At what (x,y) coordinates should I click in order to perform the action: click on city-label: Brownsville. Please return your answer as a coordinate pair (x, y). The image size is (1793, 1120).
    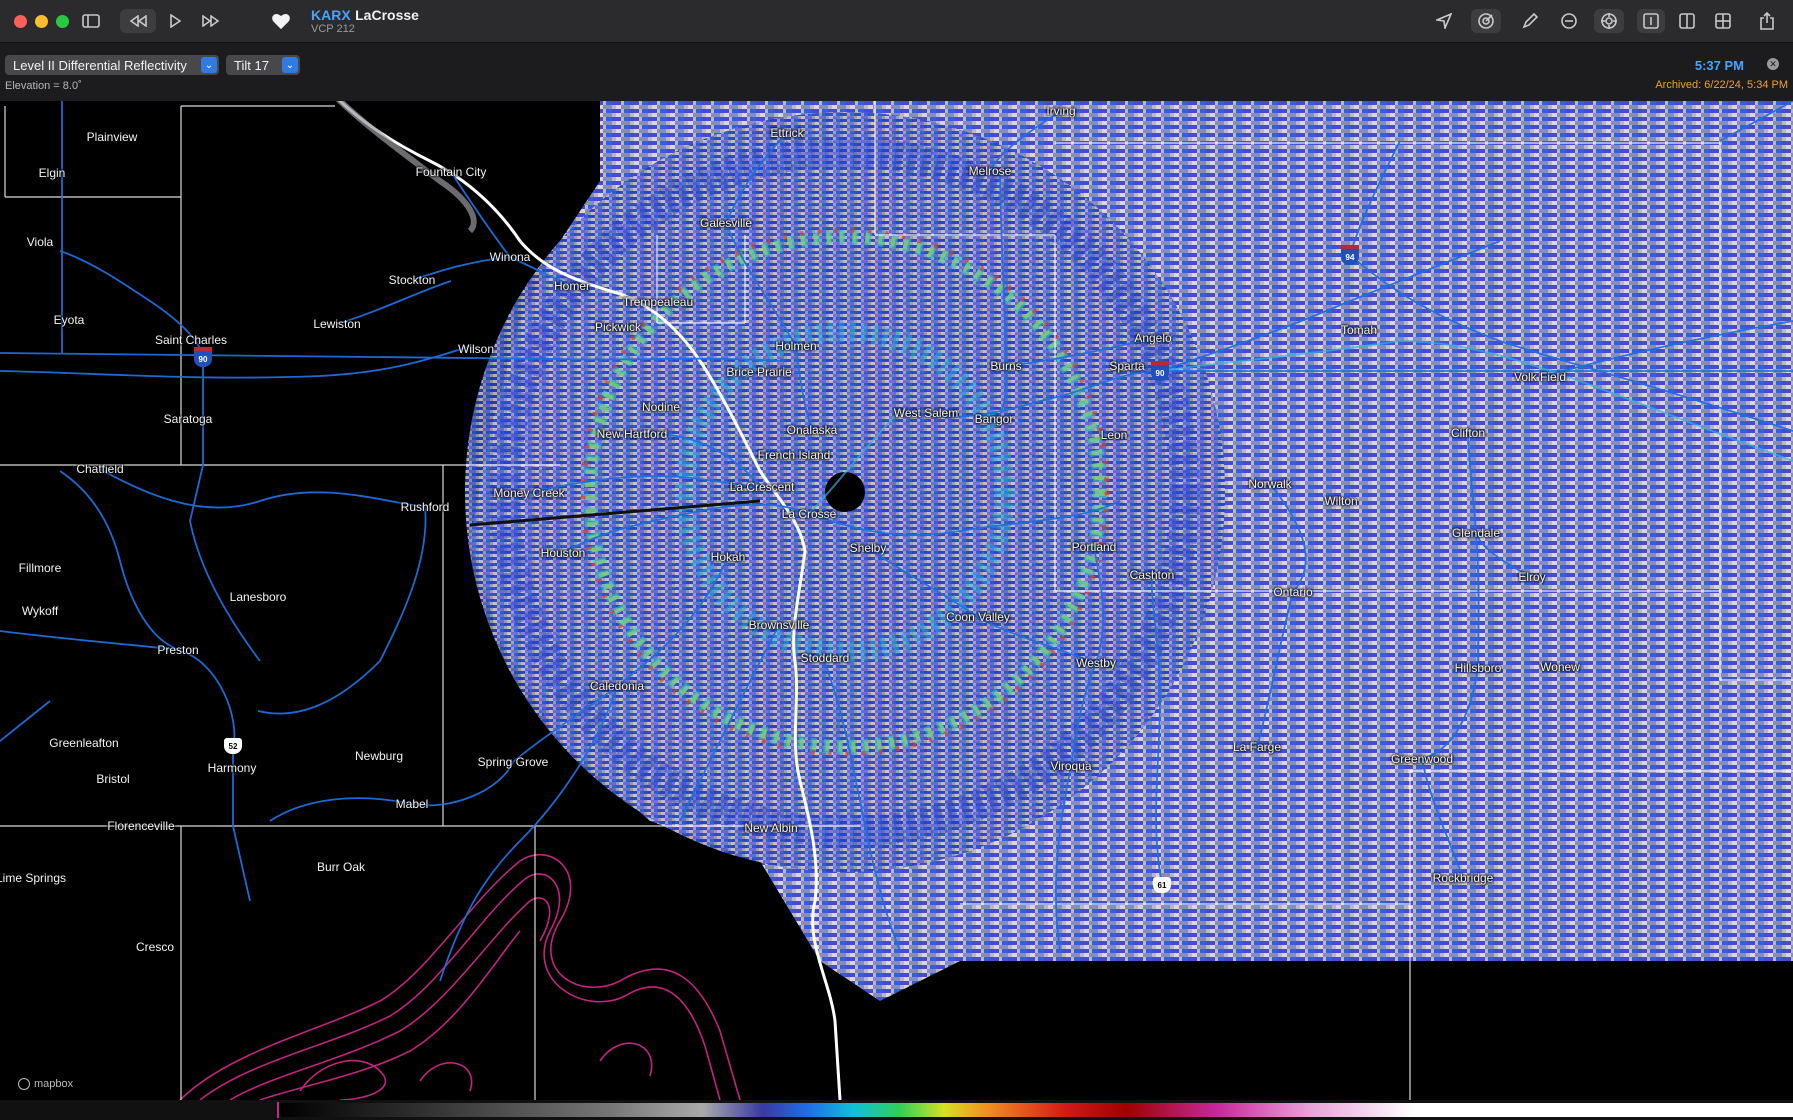
    Looking at the image, I should click on (779, 625).